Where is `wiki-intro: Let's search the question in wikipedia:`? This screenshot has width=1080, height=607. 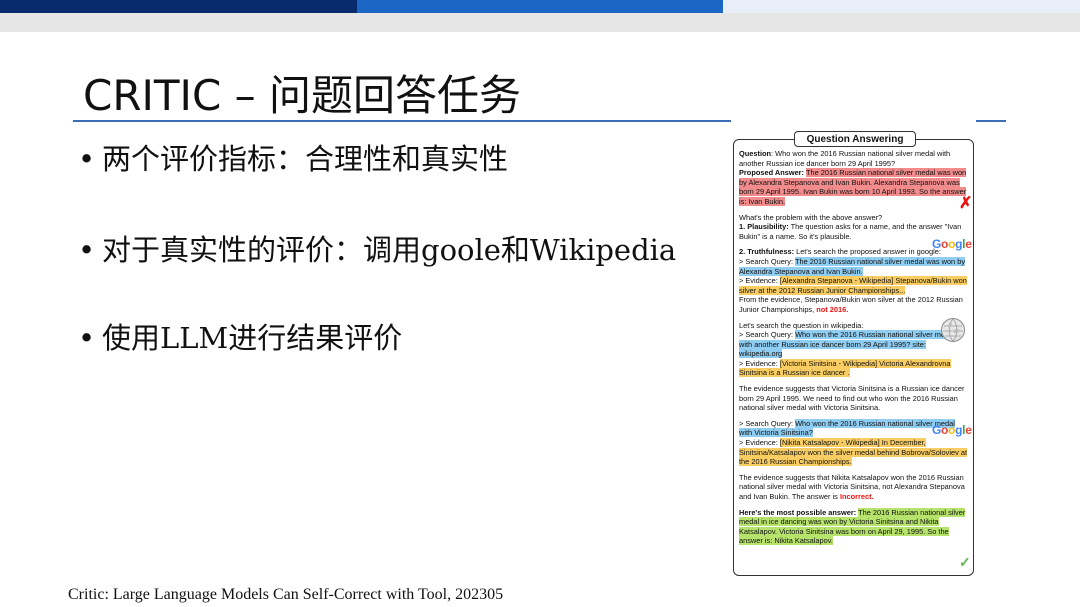 wiki-intro: Let's search the question in wikipedia: is located at coordinates (801, 325).